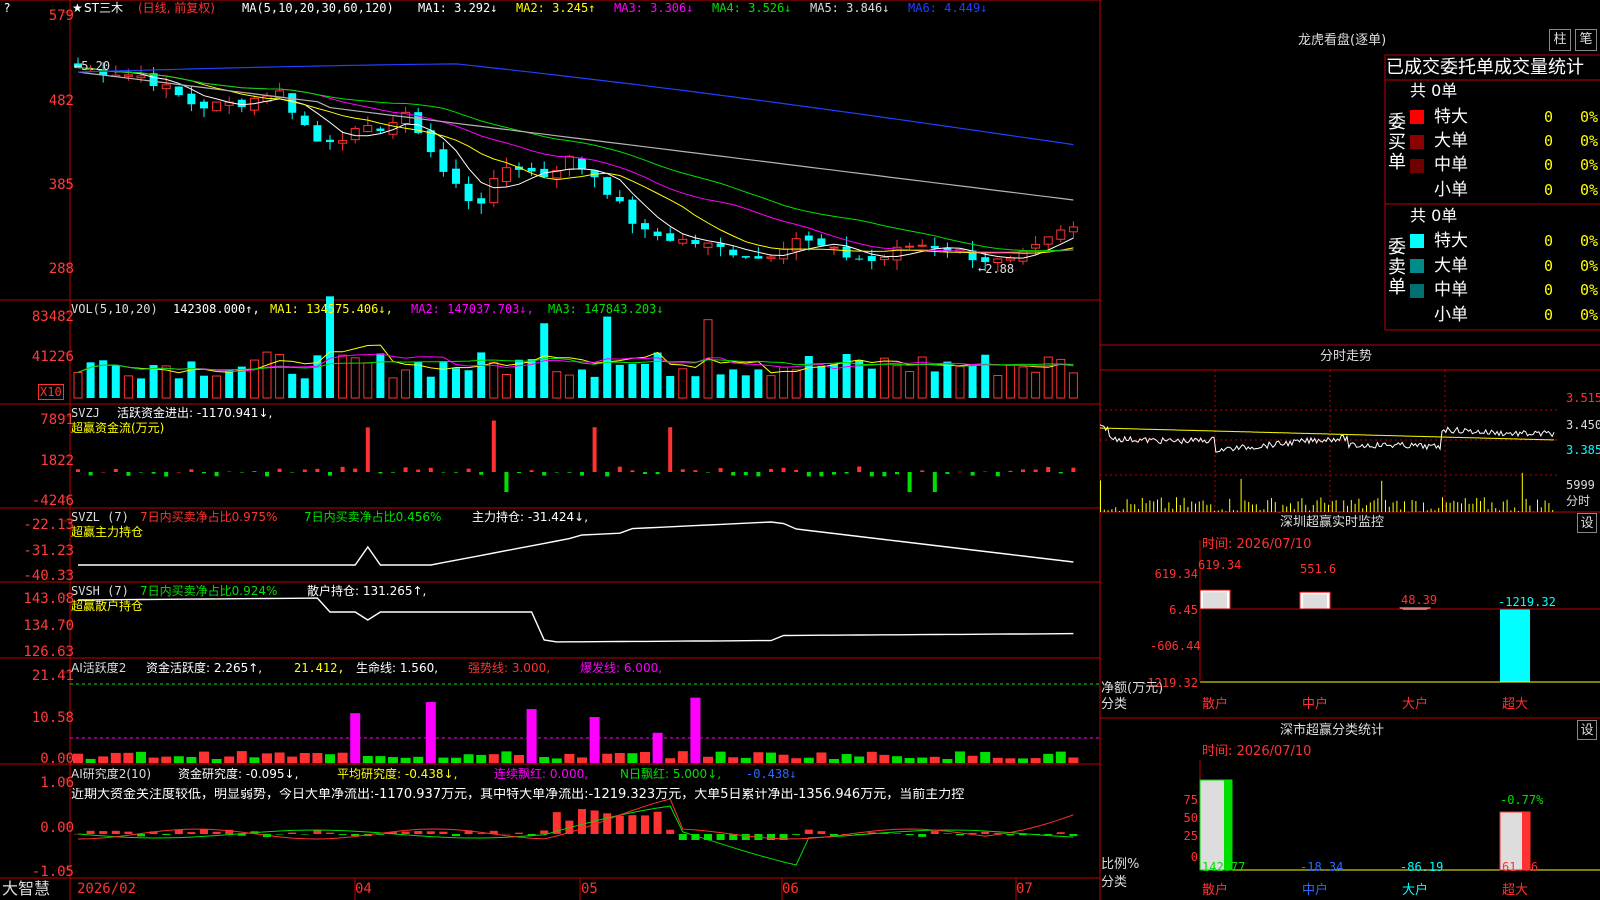 This screenshot has width=1600, height=900. I want to click on pen-mode-button: 笔, so click(1586, 40).